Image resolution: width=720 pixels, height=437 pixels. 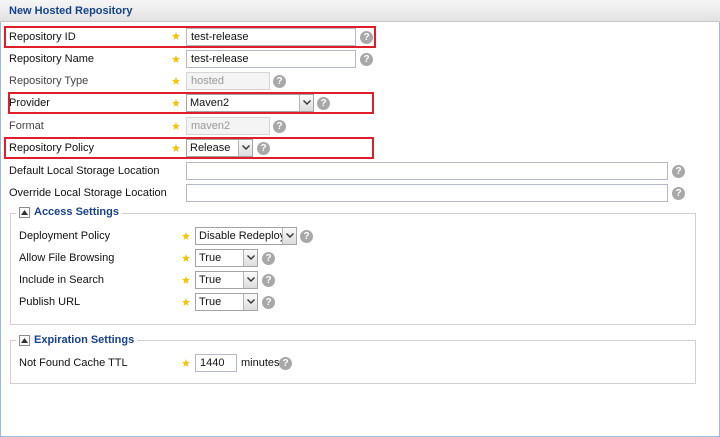 What do you see at coordinates (210, 302) in the screenshot?
I see `publish-url-value: True` at bounding box center [210, 302].